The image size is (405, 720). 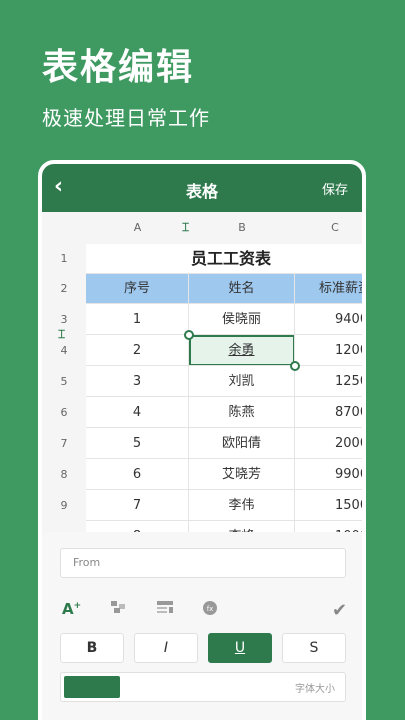 What do you see at coordinates (328, 289) in the screenshot?
I see `header-cell-salary: 标准薪资` at bounding box center [328, 289].